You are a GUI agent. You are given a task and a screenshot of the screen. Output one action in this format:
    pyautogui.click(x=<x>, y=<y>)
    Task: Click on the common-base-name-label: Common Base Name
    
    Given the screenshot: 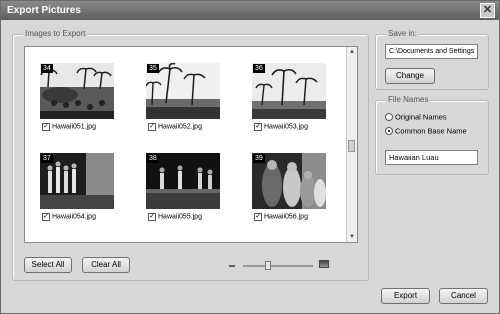 What is the action you would take?
    pyautogui.click(x=431, y=131)
    